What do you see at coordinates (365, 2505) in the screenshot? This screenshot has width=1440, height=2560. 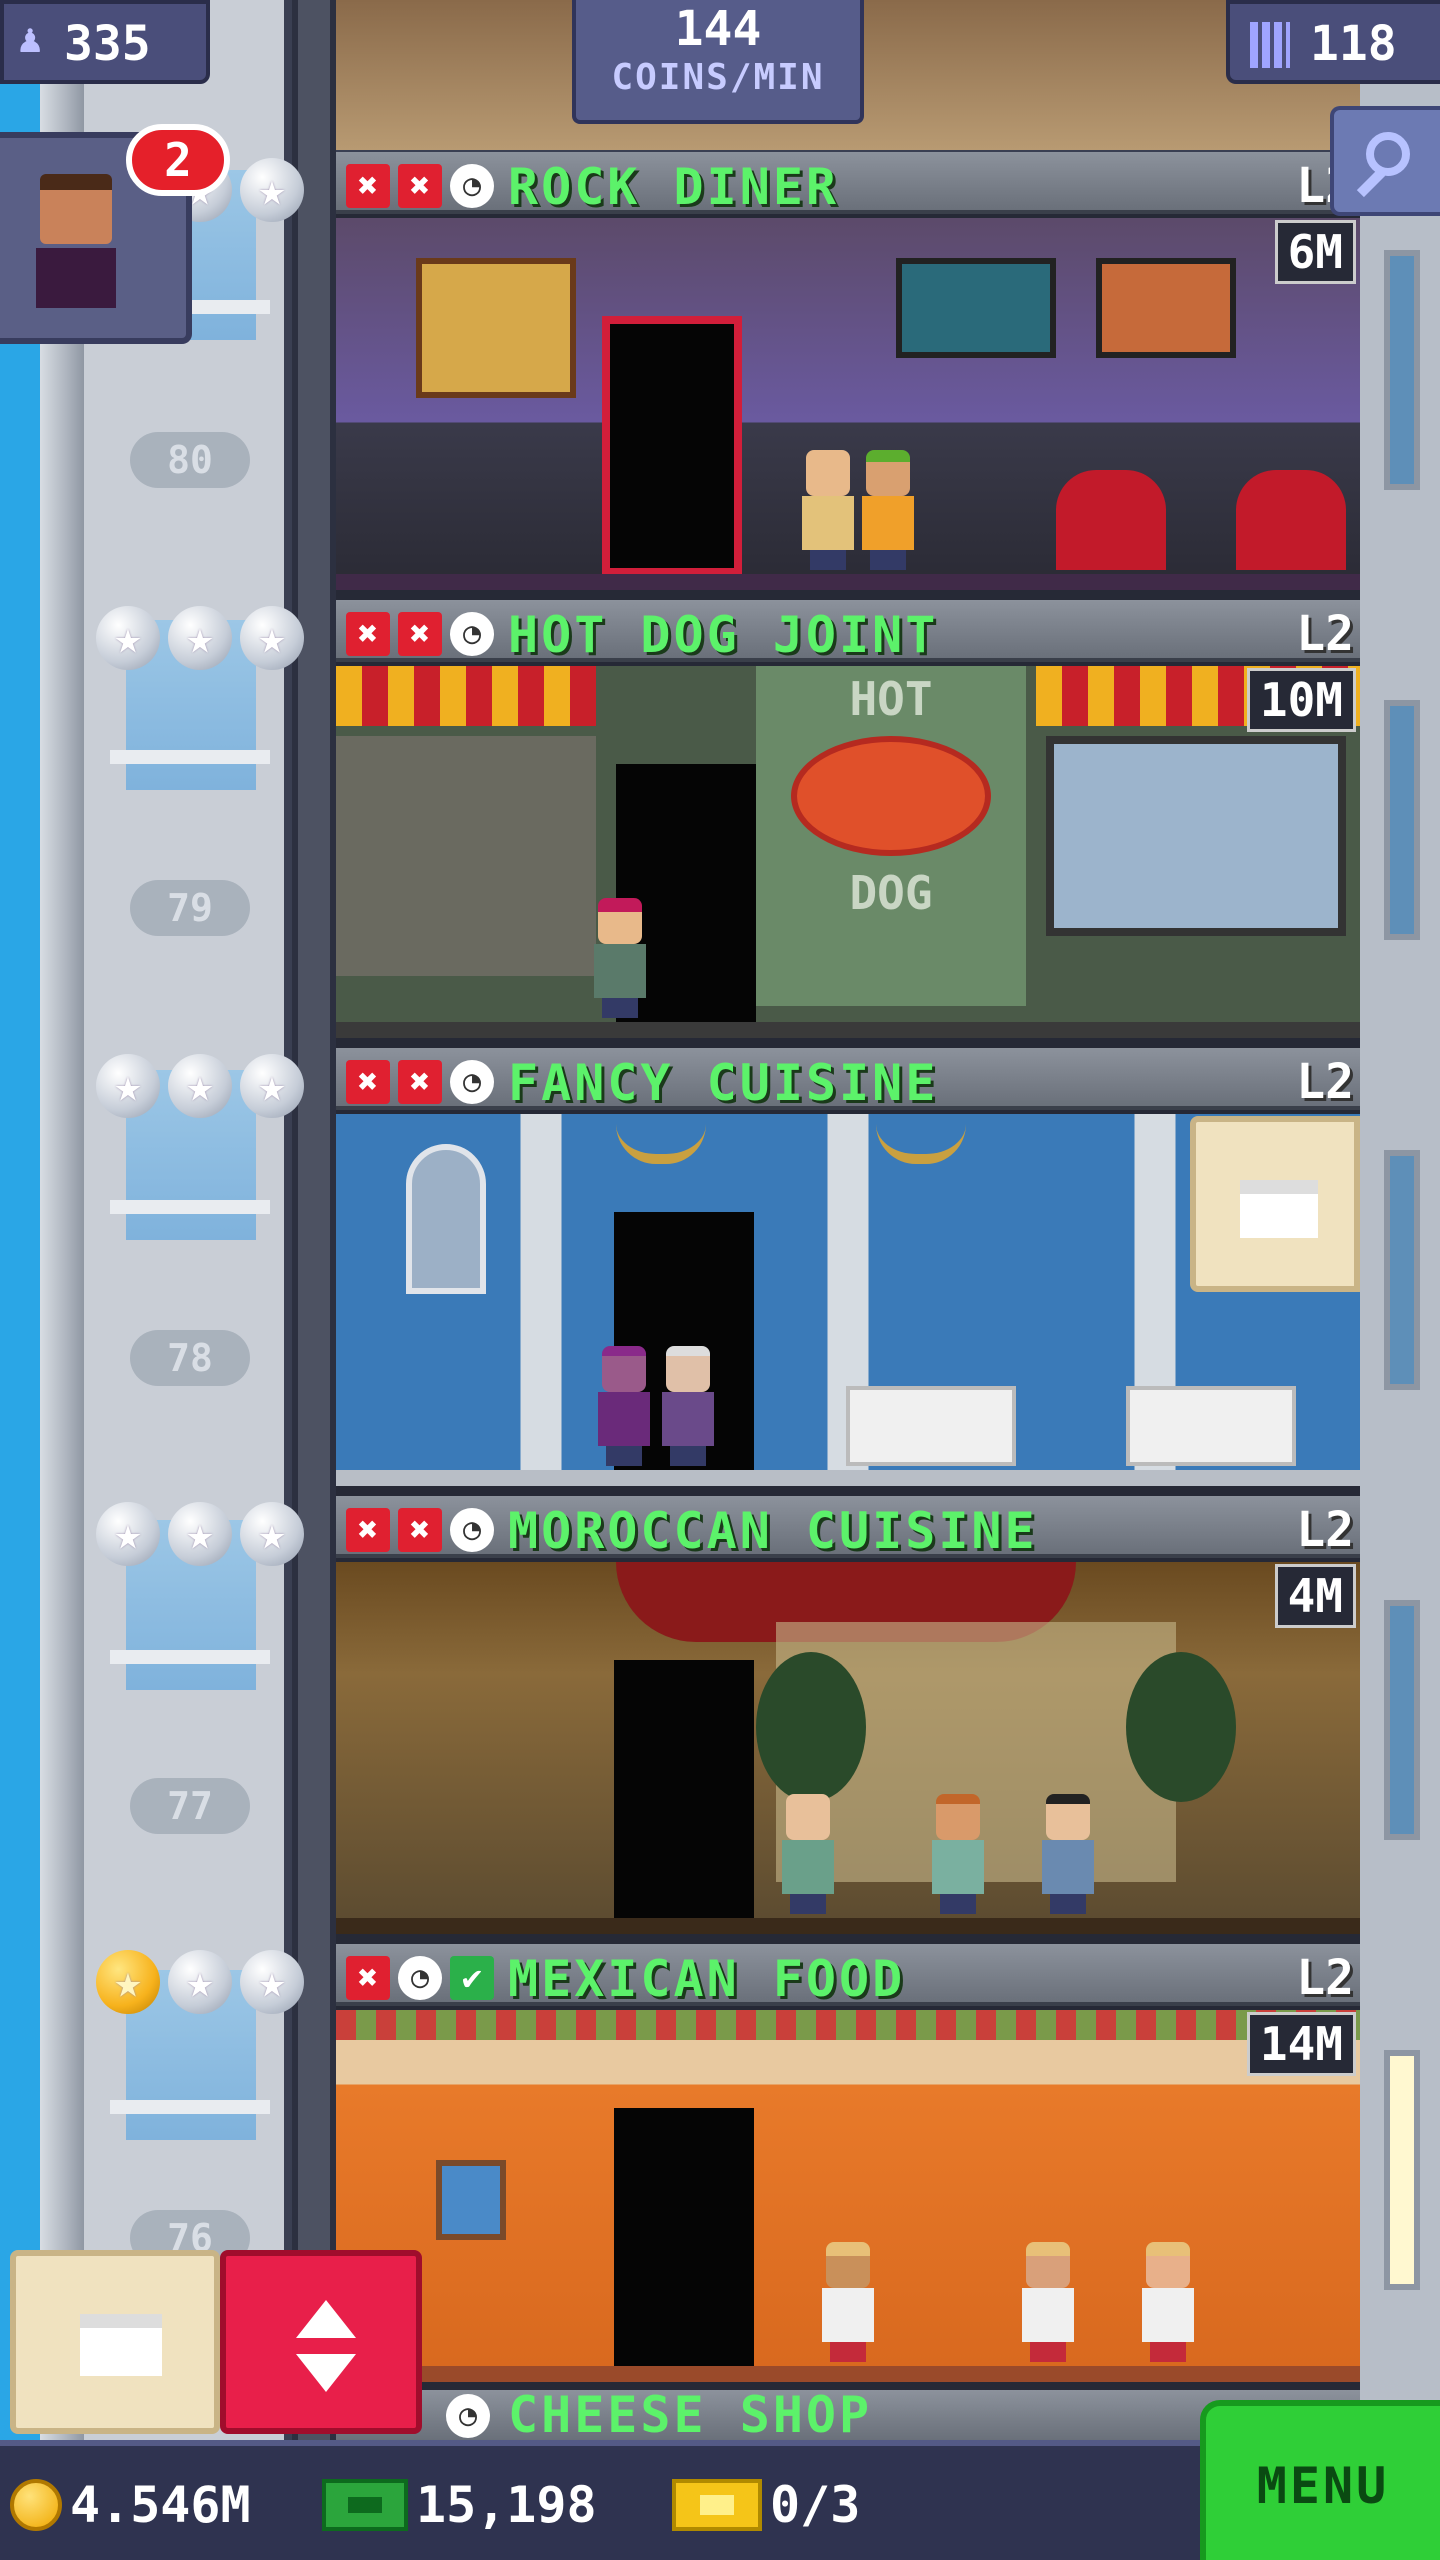 I see `bux-icon` at bounding box center [365, 2505].